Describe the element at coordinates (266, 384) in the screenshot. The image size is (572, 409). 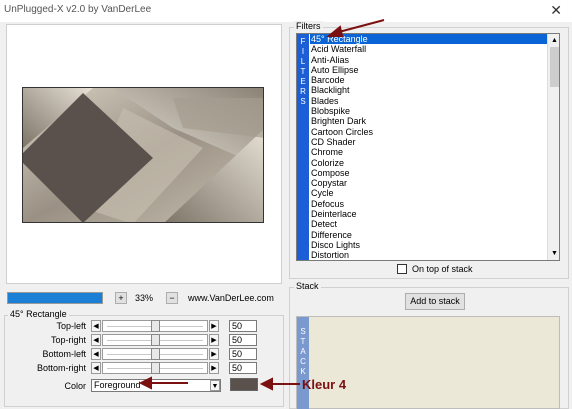
I see `annotation-arrowhead-kleur` at that location.